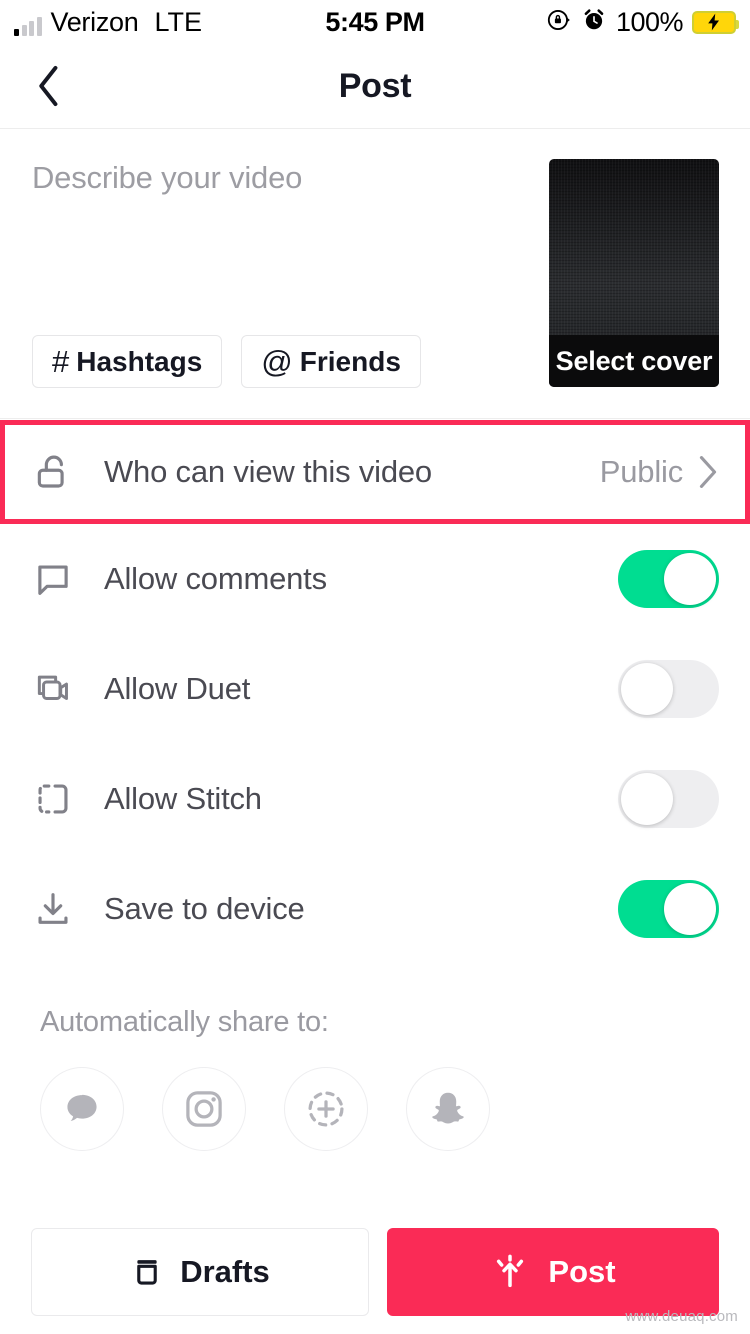 The width and height of the screenshot is (750, 1334). Describe the element at coordinates (53, 689) in the screenshot. I see `duet-camera-icon` at that location.